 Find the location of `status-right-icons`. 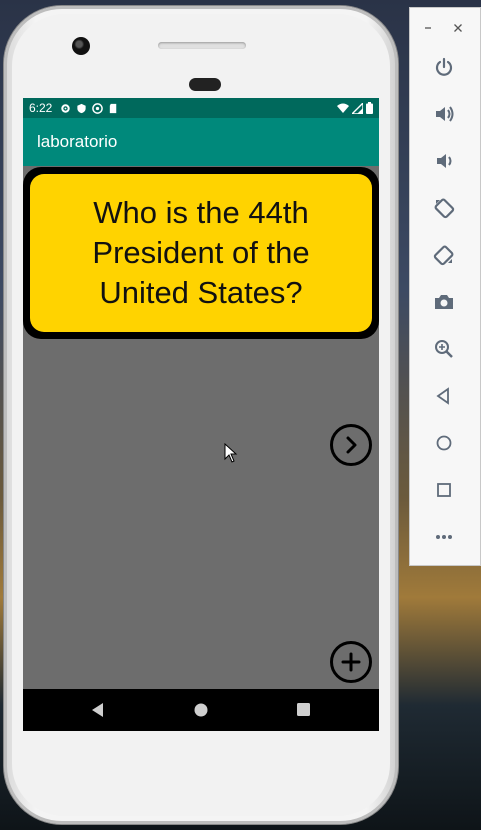

status-right-icons is located at coordinates (355, 108).